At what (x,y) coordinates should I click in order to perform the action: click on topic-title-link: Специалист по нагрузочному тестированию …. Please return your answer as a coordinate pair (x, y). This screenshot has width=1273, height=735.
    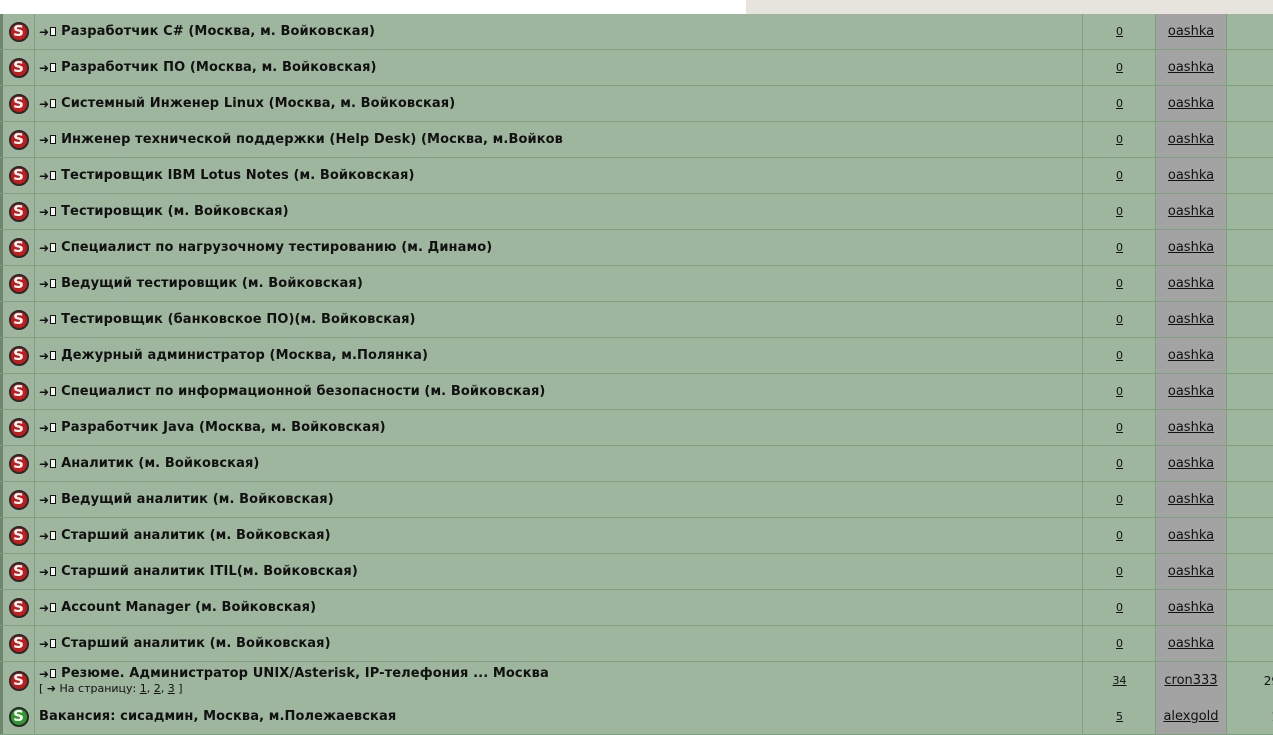
    Looking at the image, I should click on (276, 247).